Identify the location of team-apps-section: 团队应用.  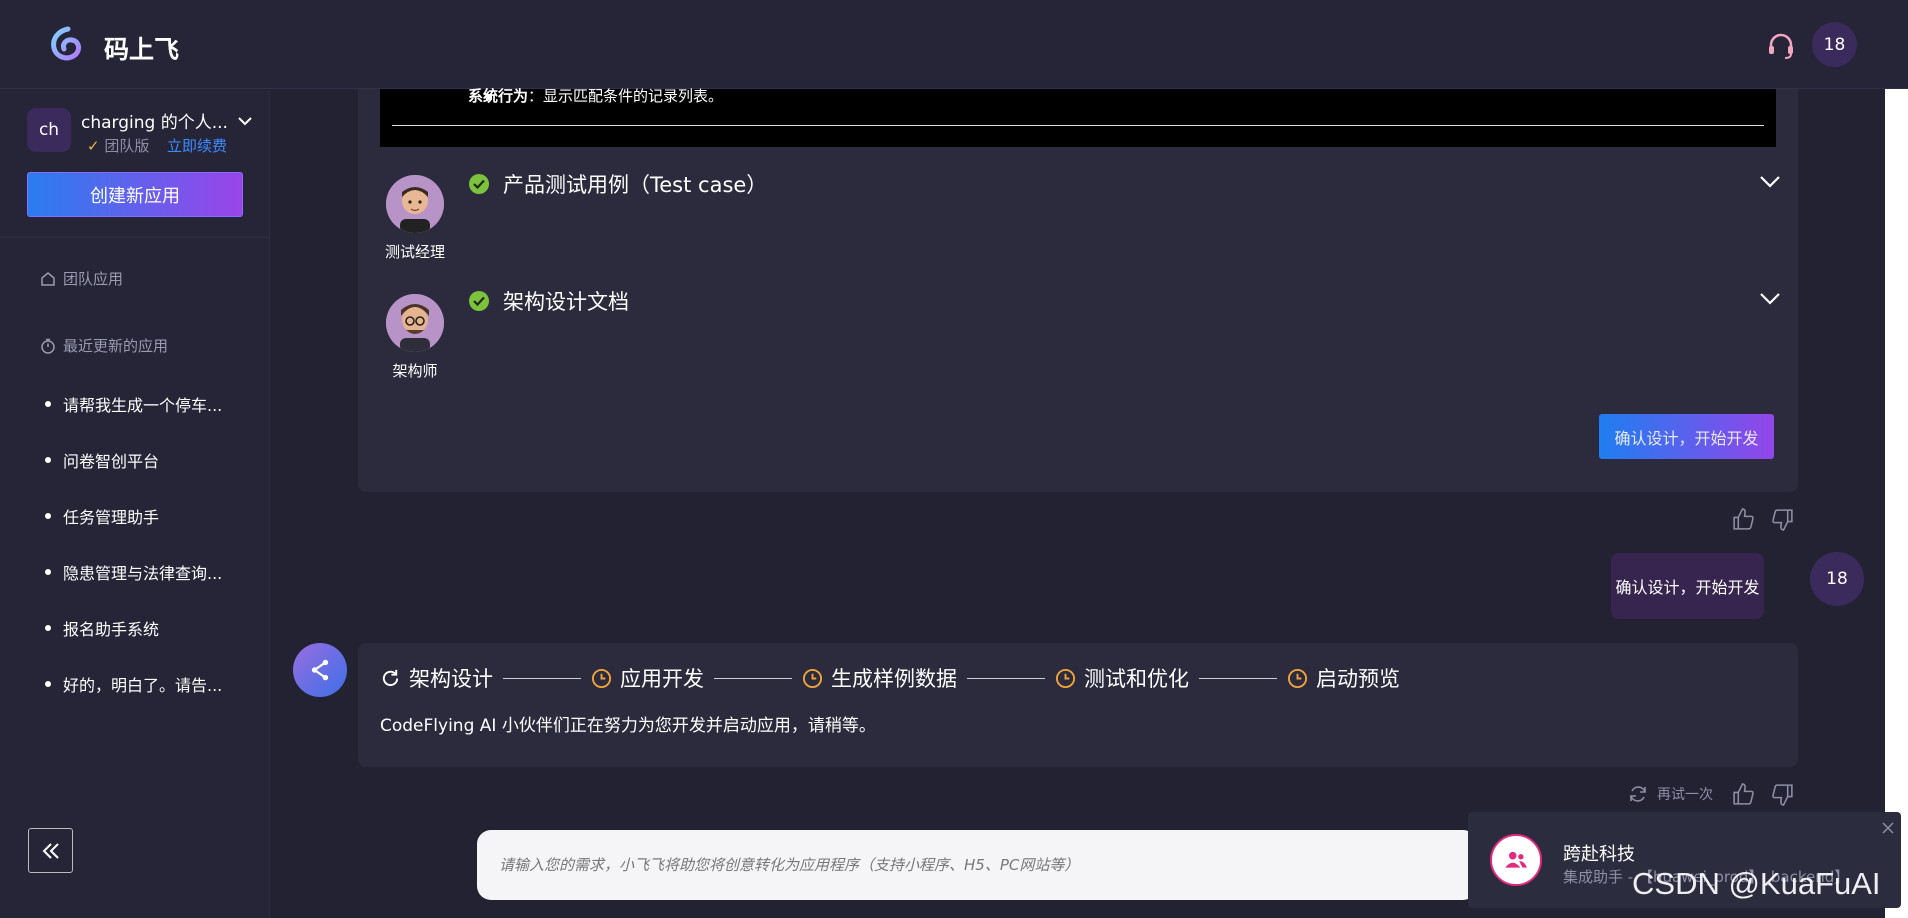
(81, 278).